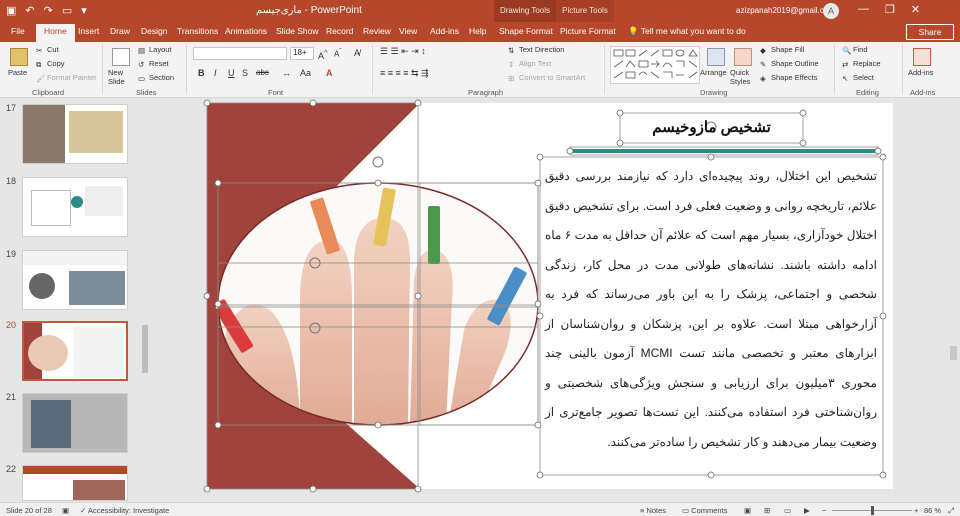 The width and height of the screenshot is (960, 516). What do you see at coordinates (824, 510) in the screenshot?
I see `zoom-out-button: −` at bounding box center [824, 510].